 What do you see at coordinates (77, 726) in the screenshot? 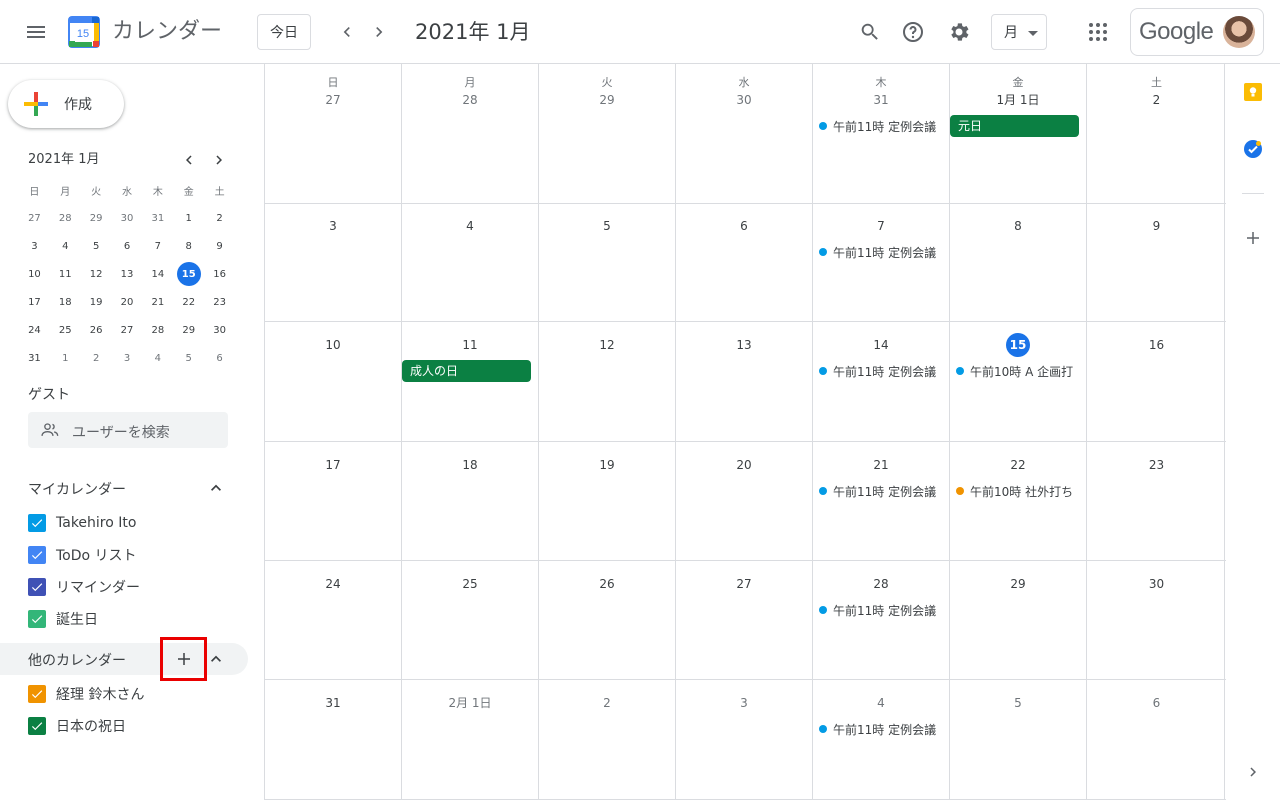
I see `calendar-item: 日本の祝日` at bounding box center [77, 726].